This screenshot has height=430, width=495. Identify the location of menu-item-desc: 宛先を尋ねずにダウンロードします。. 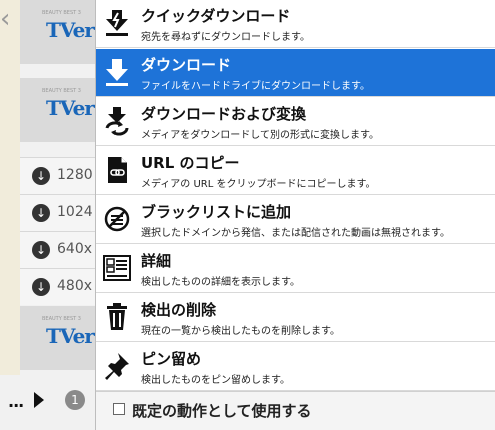
(225, 37).